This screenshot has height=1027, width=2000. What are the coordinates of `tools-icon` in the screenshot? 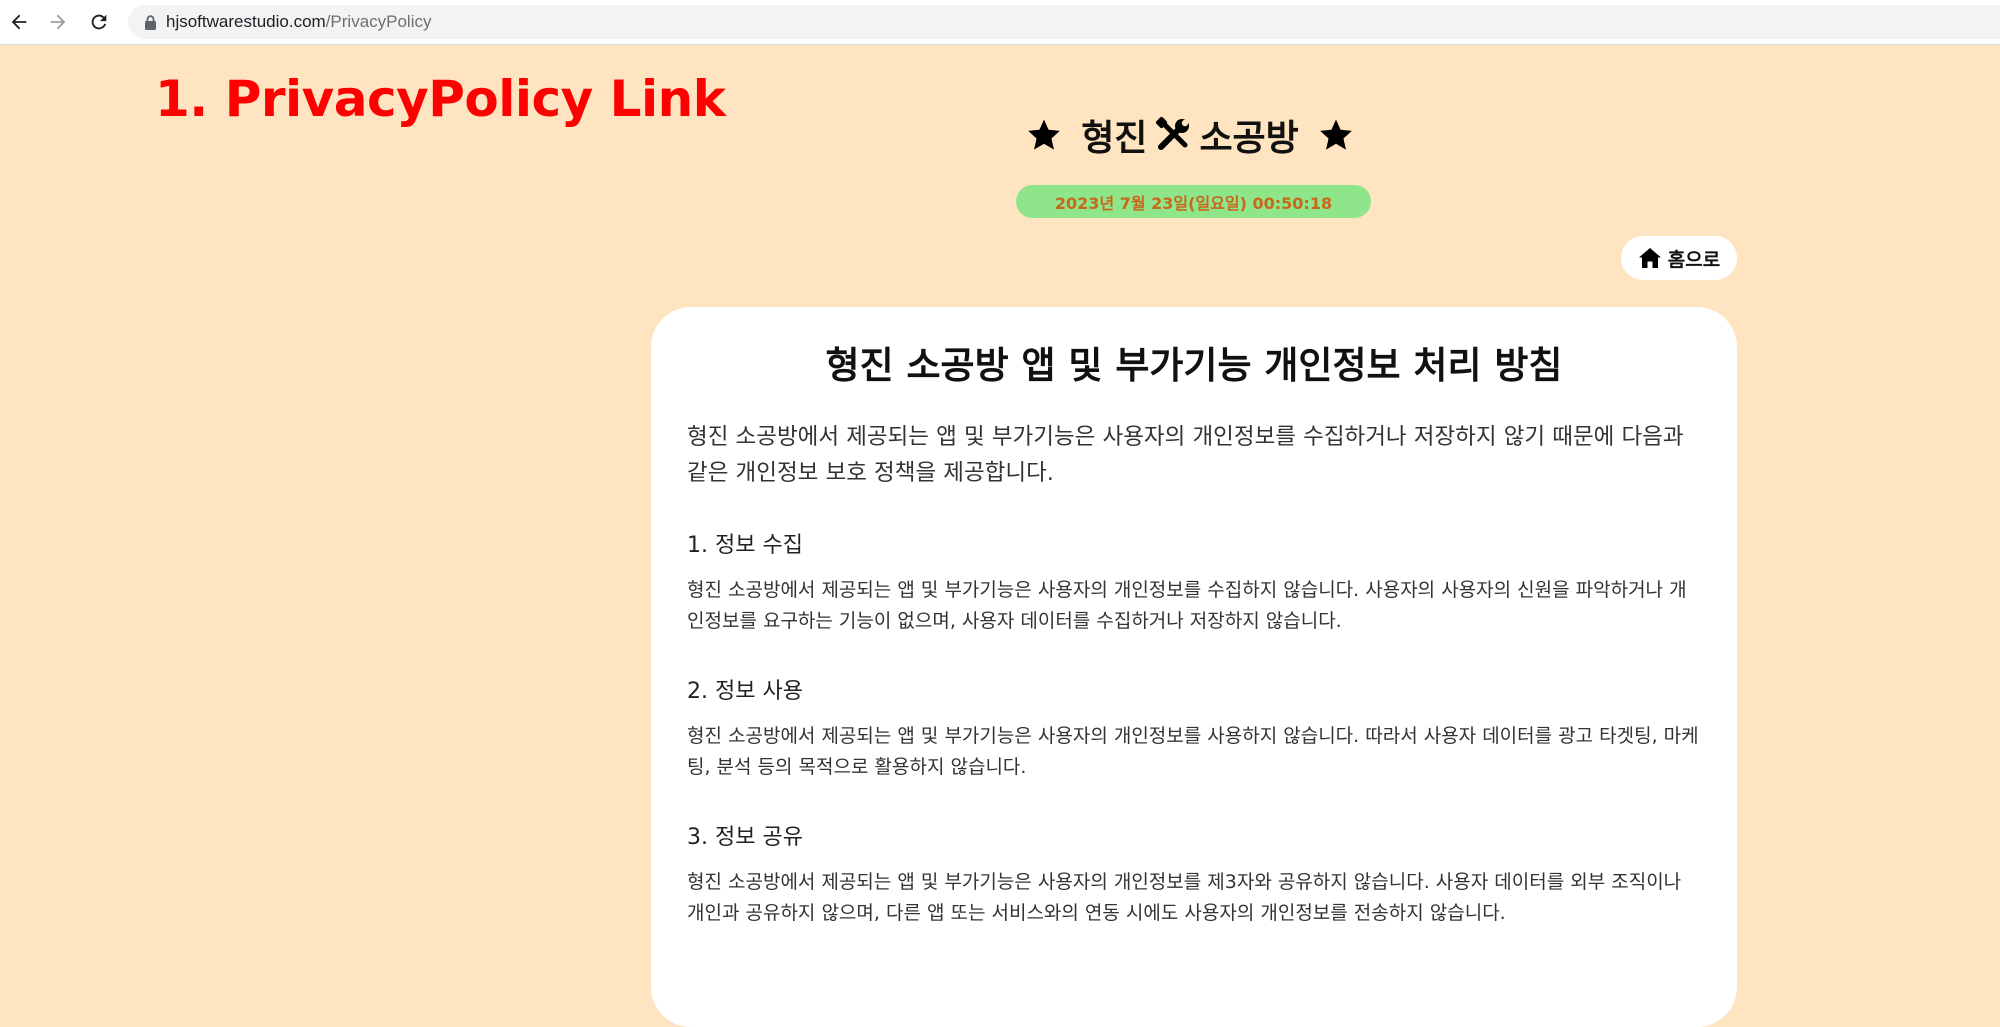 It's located at (1173, 135).